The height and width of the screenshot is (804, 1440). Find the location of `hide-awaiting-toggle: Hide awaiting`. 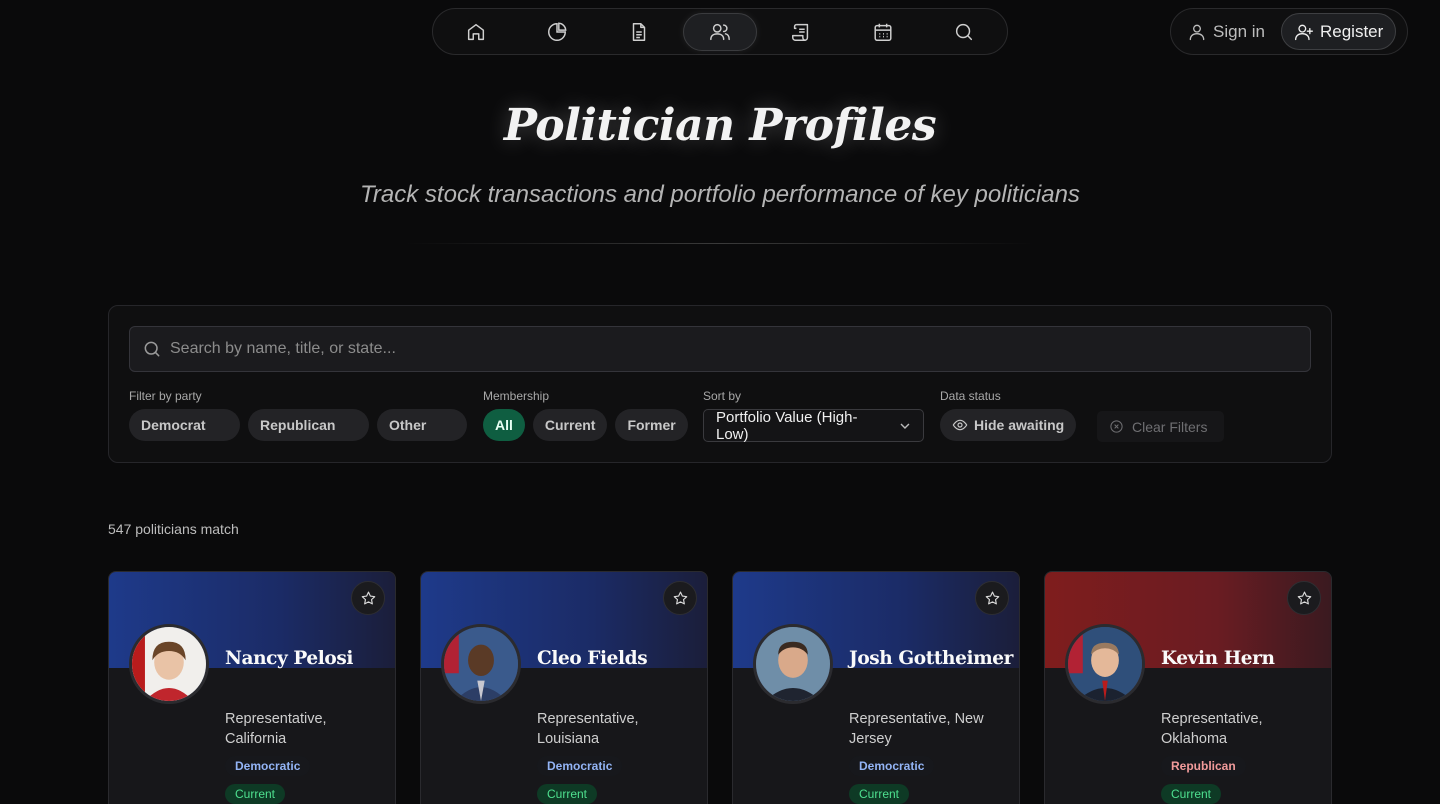

hide-awaiting-toggle: Hide awaiting is located at coordinates (1008, 425).